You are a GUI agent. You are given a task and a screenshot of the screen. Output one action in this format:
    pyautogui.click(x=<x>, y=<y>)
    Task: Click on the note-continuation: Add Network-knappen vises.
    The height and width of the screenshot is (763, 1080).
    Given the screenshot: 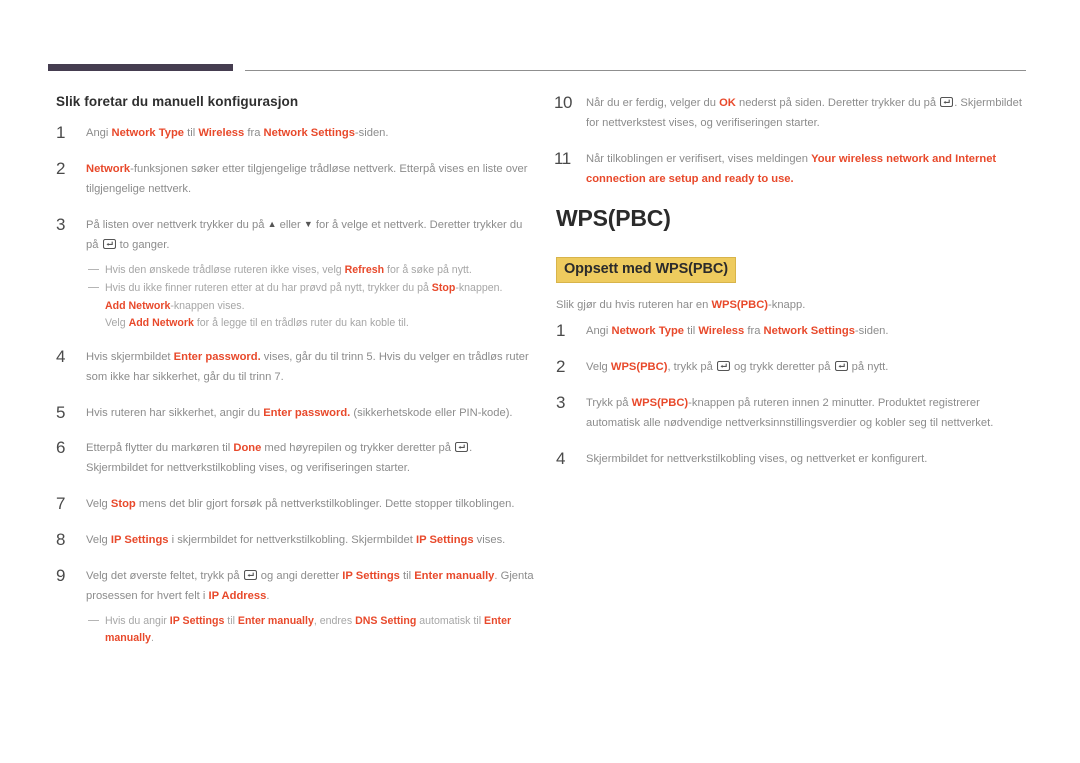 What is the action you would take?
    pyautogui.click(x=175, y=305)
    